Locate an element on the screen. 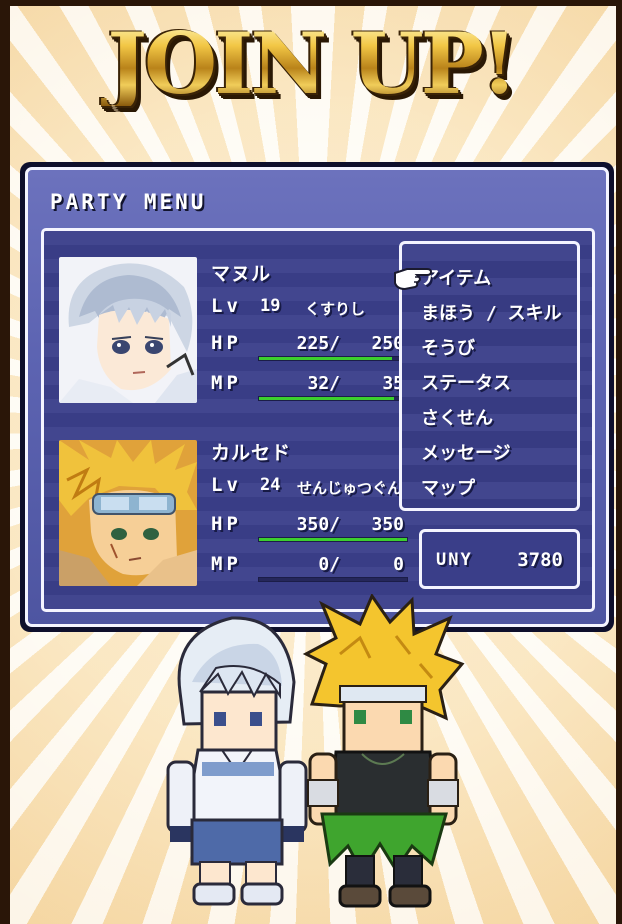 This screenshot has height=924, width=622. mp-bar-fill is located at coordinates (327, 398).